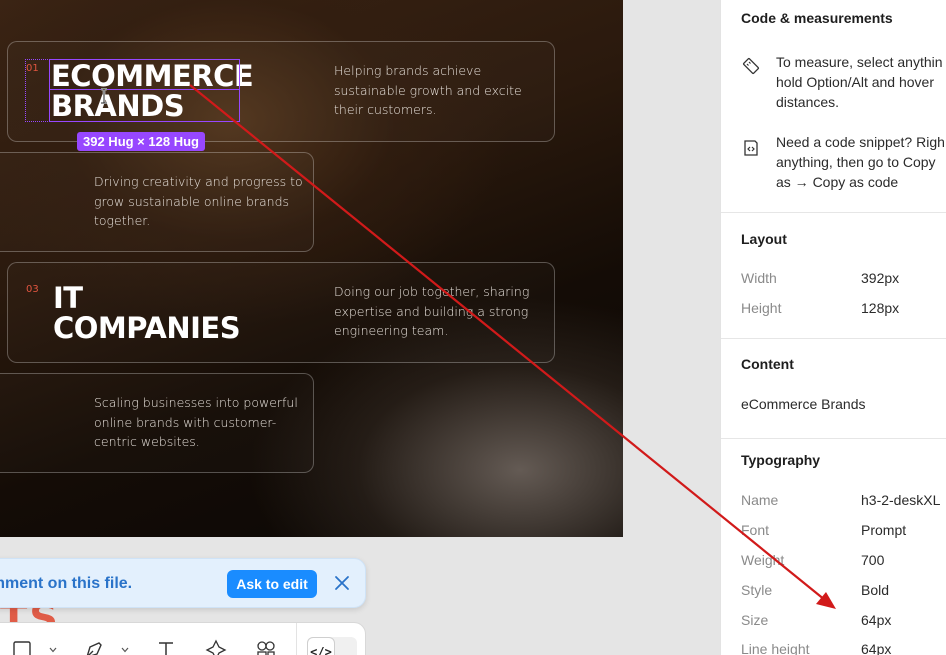 The image size is (946, 655). I want to click on height-label: Height, so click(761, 308).